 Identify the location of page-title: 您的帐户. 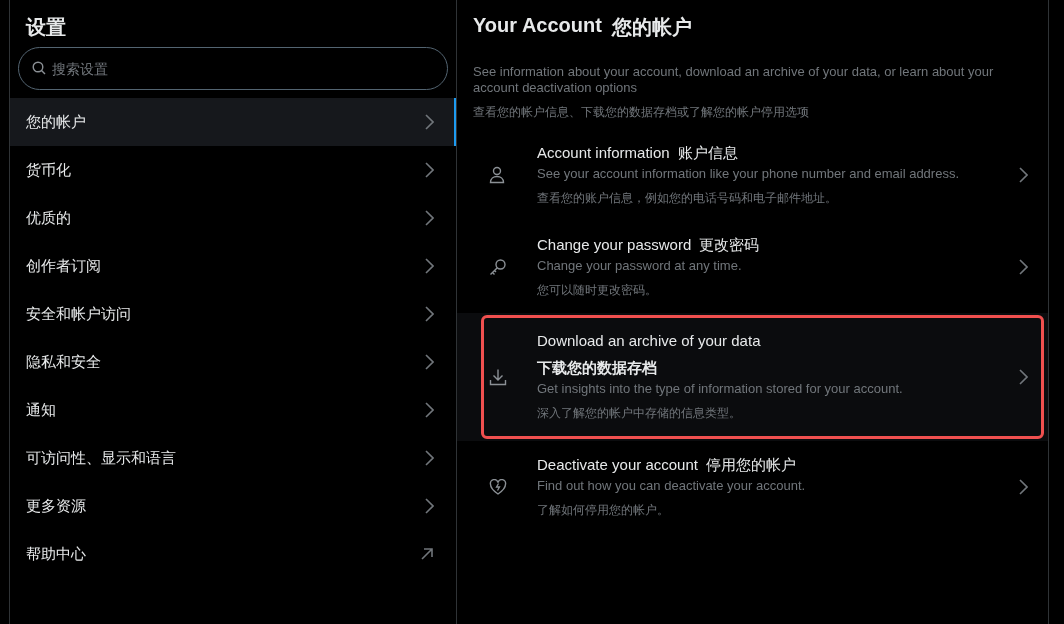
(651, 27).